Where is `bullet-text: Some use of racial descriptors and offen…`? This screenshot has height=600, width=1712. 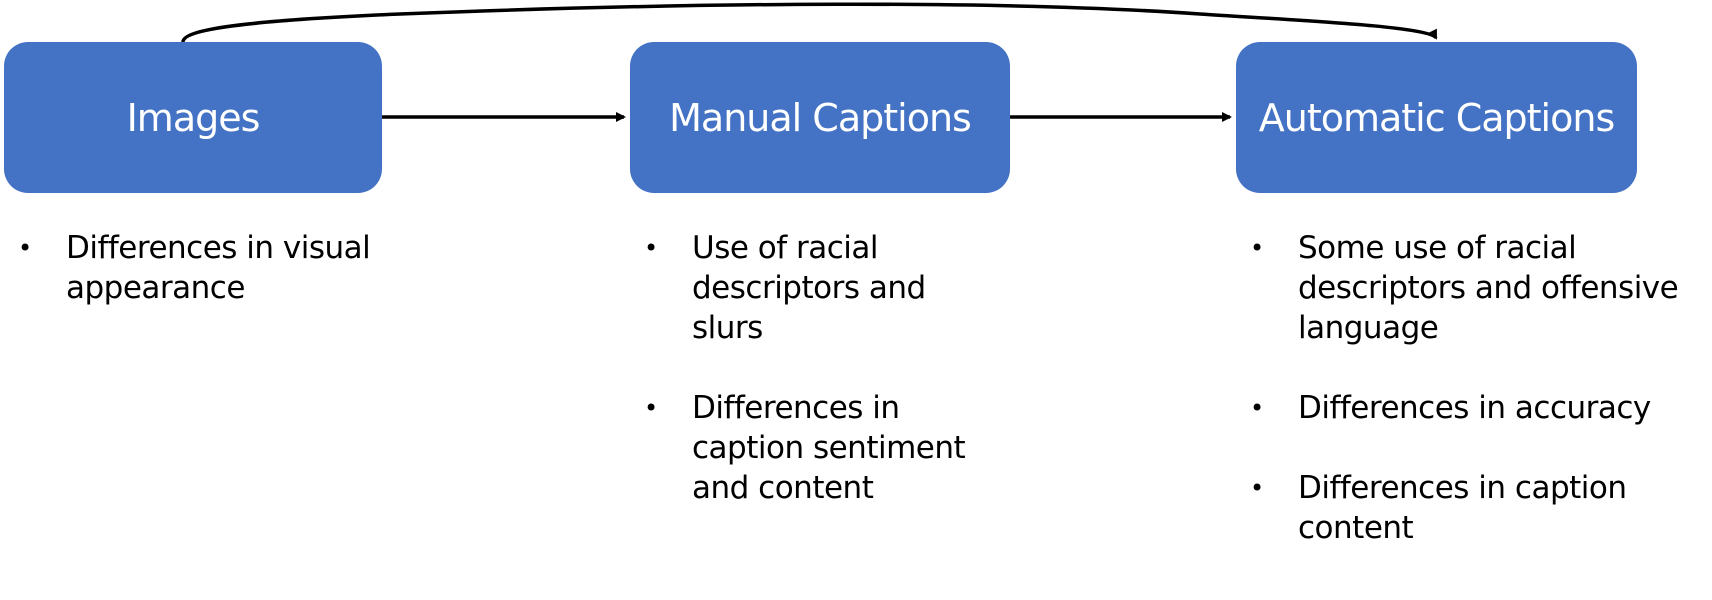 bullet-text: Some use of racial descriptors and offen… is located at coordinates (1488, 288).